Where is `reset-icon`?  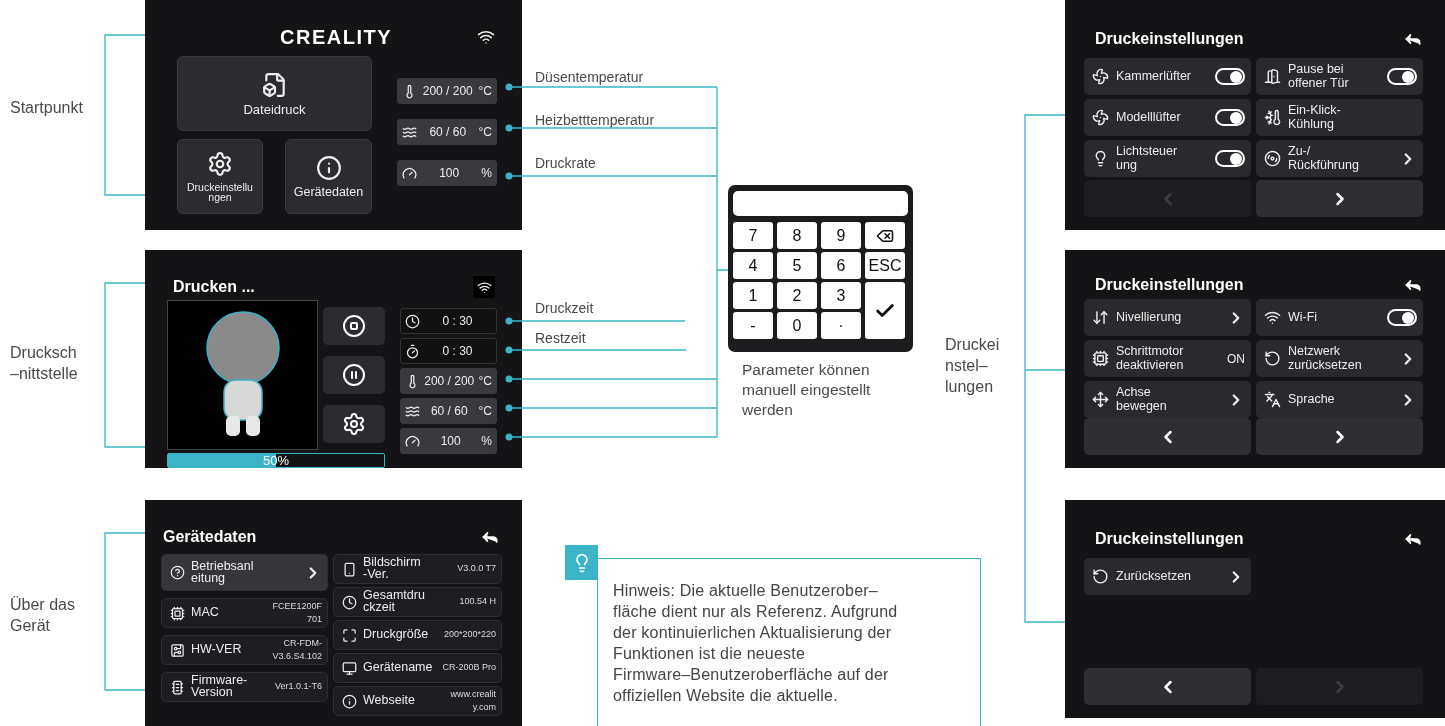
reset-icon is located at coordinates (1272, 358).